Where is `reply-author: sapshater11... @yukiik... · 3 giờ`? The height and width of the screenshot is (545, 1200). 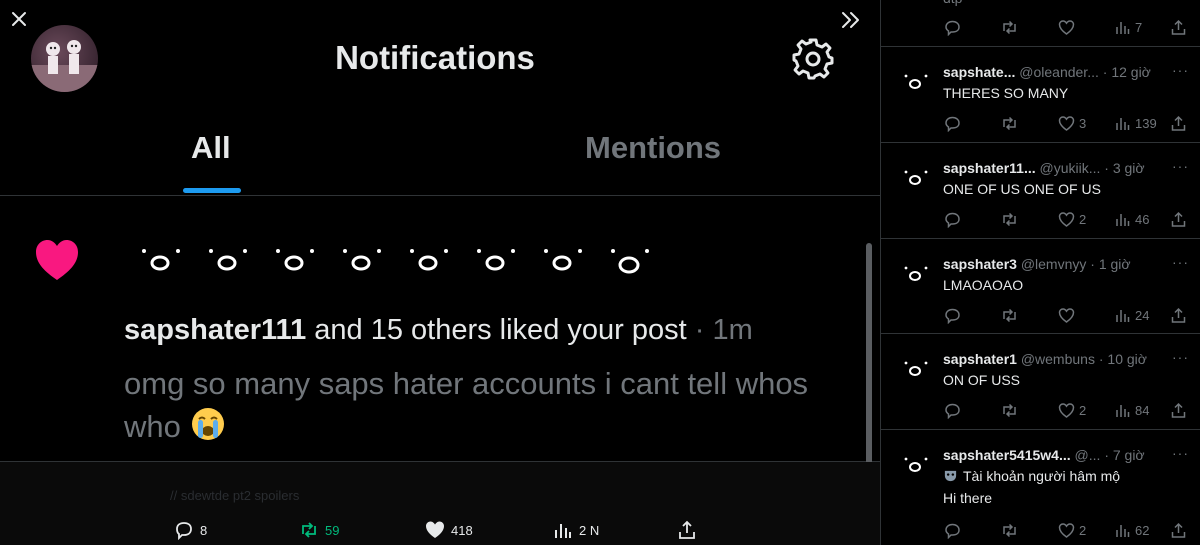
reply-author: sapshater11... @yukiik... · 3 giờ is located at coordinates (1044, 168).